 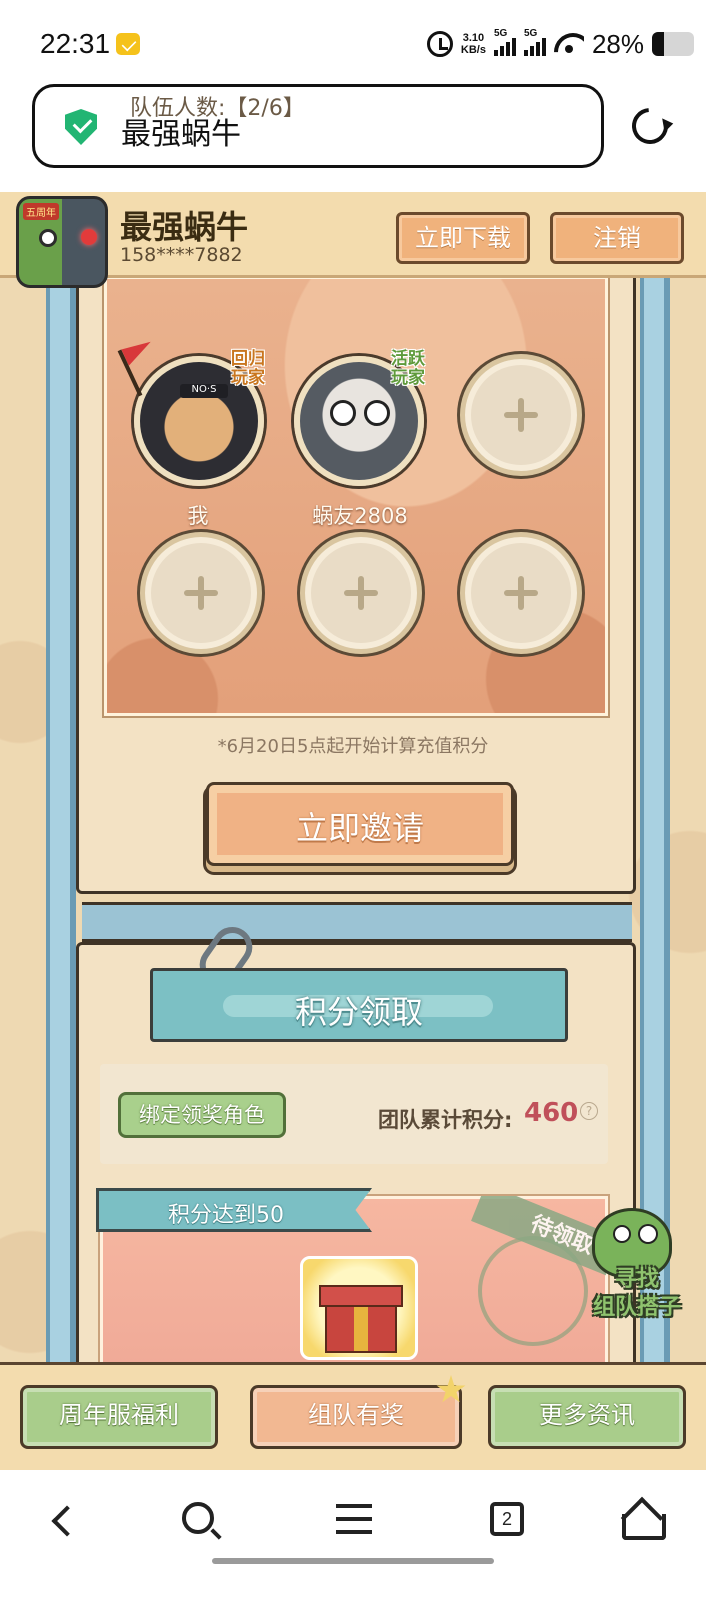 What do you see at coordinates (360, 516) in the screenshot?
I see `member-name-friend: 蜗友2808` at bounding box center [360, 516].